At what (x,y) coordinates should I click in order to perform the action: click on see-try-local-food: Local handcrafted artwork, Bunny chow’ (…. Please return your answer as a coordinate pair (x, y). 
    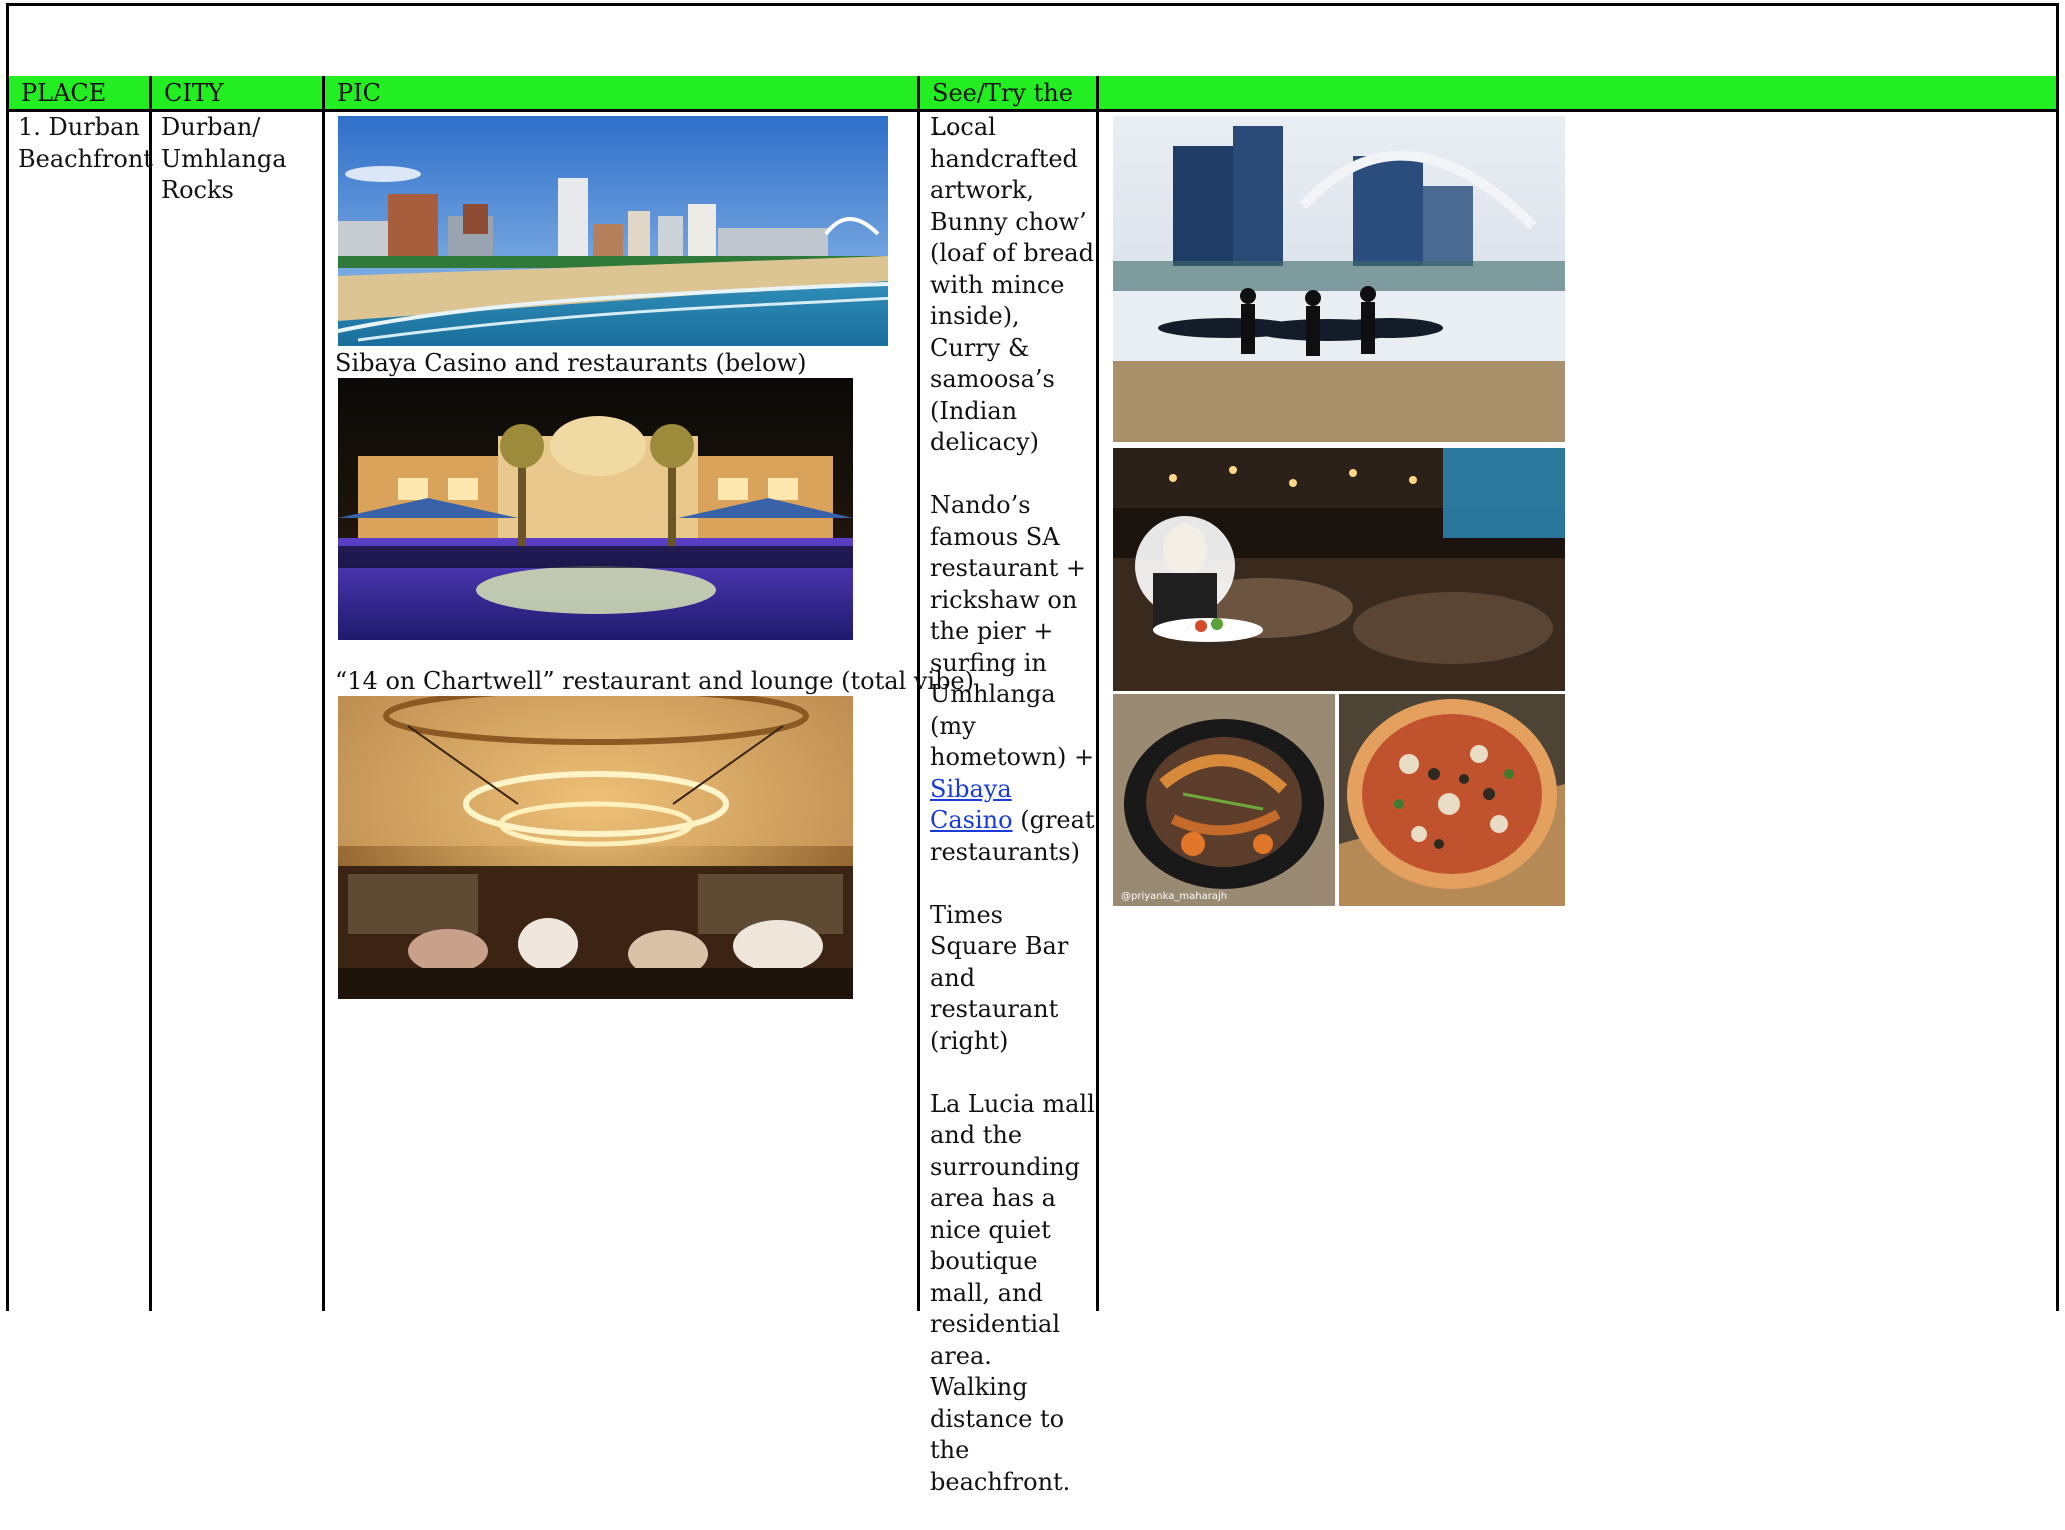
    Looking at the image, I should click on (1012, 284).